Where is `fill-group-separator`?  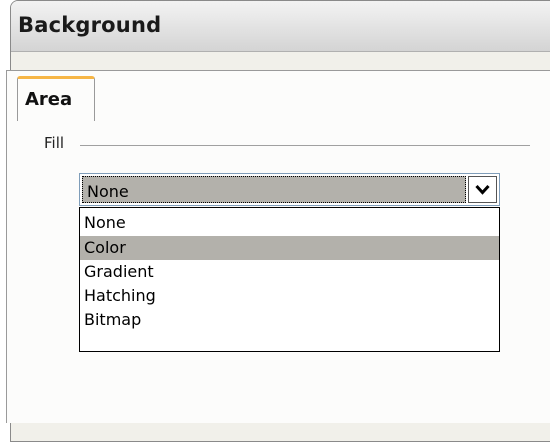
fill-group-separator is located at coordinates (305, 145).